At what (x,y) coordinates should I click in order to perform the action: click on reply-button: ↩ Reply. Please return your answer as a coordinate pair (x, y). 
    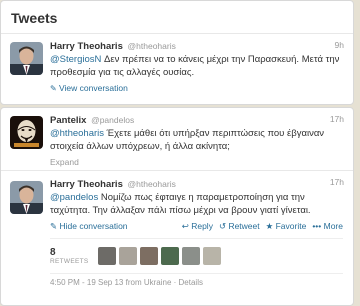
    Looking at the image, I should click on (197, 226).